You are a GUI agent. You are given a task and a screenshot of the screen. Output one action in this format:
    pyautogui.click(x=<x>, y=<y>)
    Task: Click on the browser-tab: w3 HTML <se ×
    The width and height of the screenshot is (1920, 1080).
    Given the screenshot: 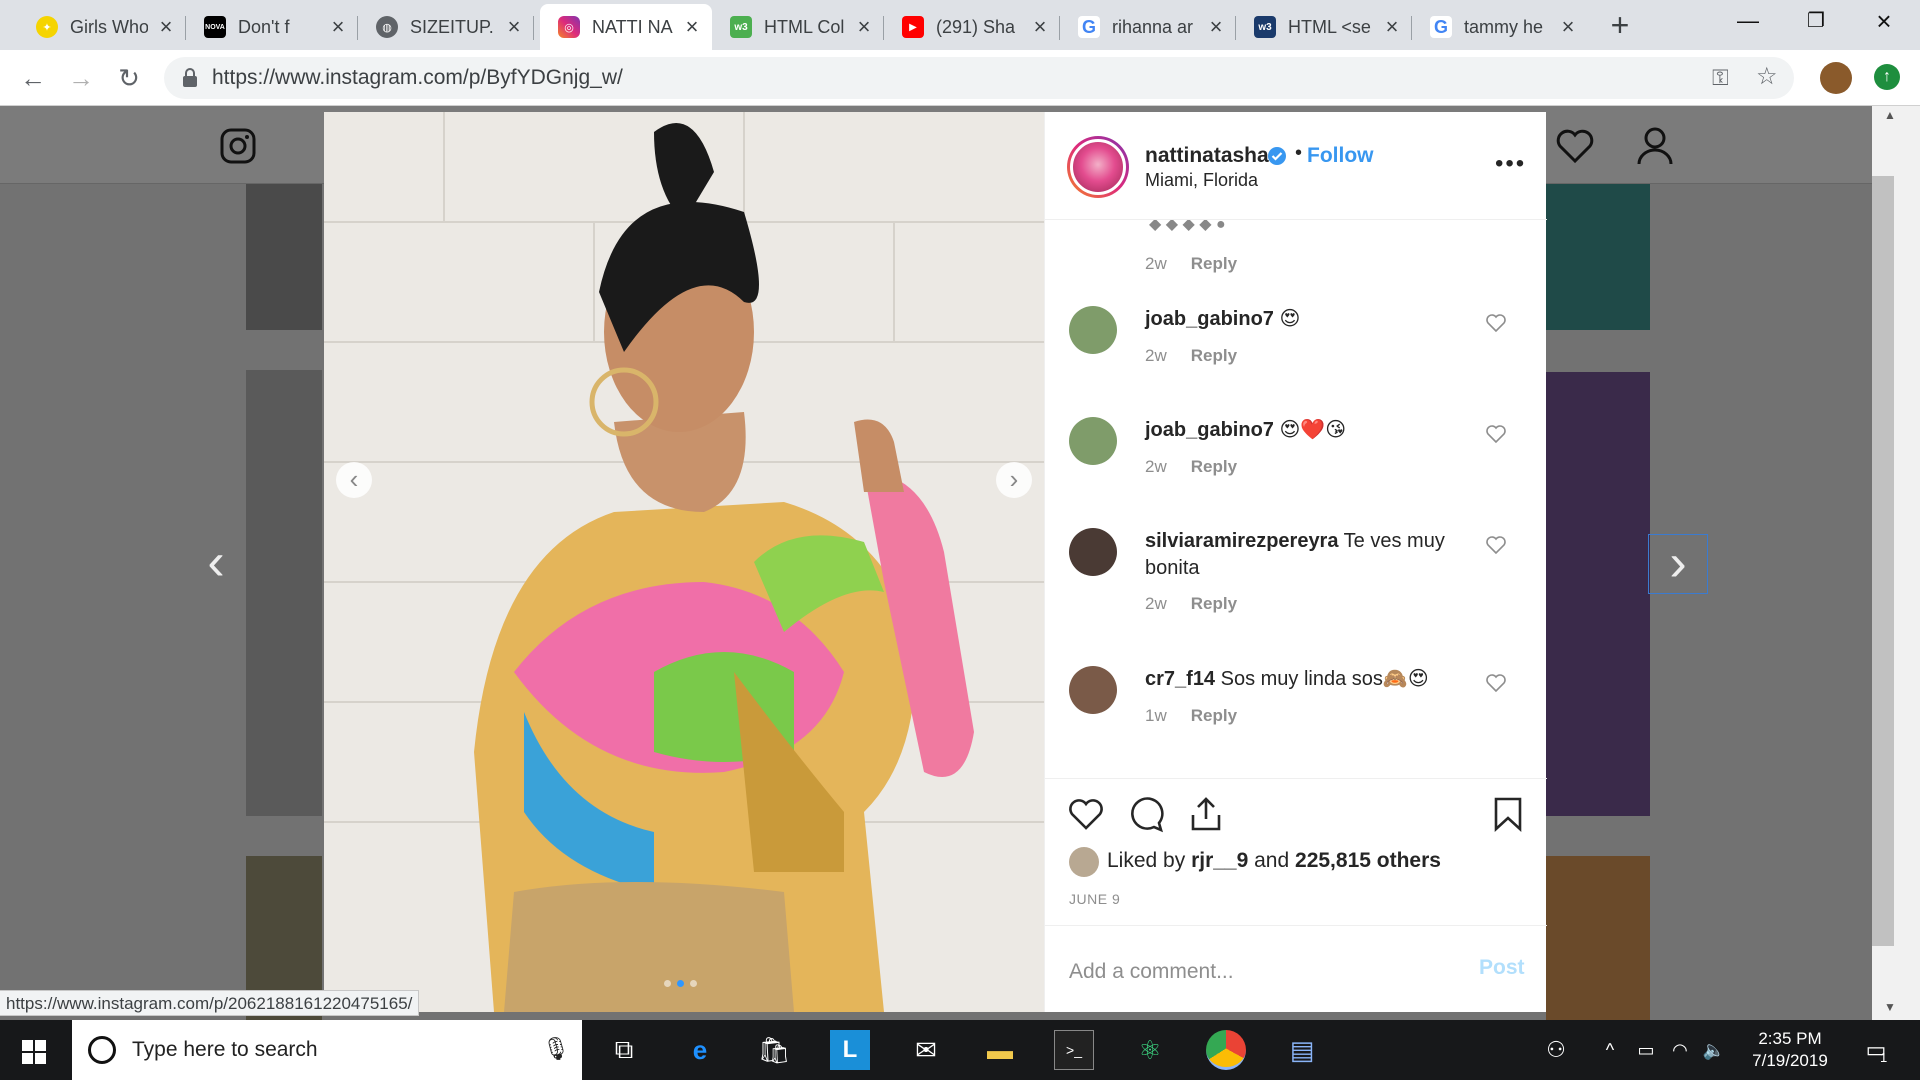 What is the action you would take?
    pyautogui.click(x=1324, y=27)
    